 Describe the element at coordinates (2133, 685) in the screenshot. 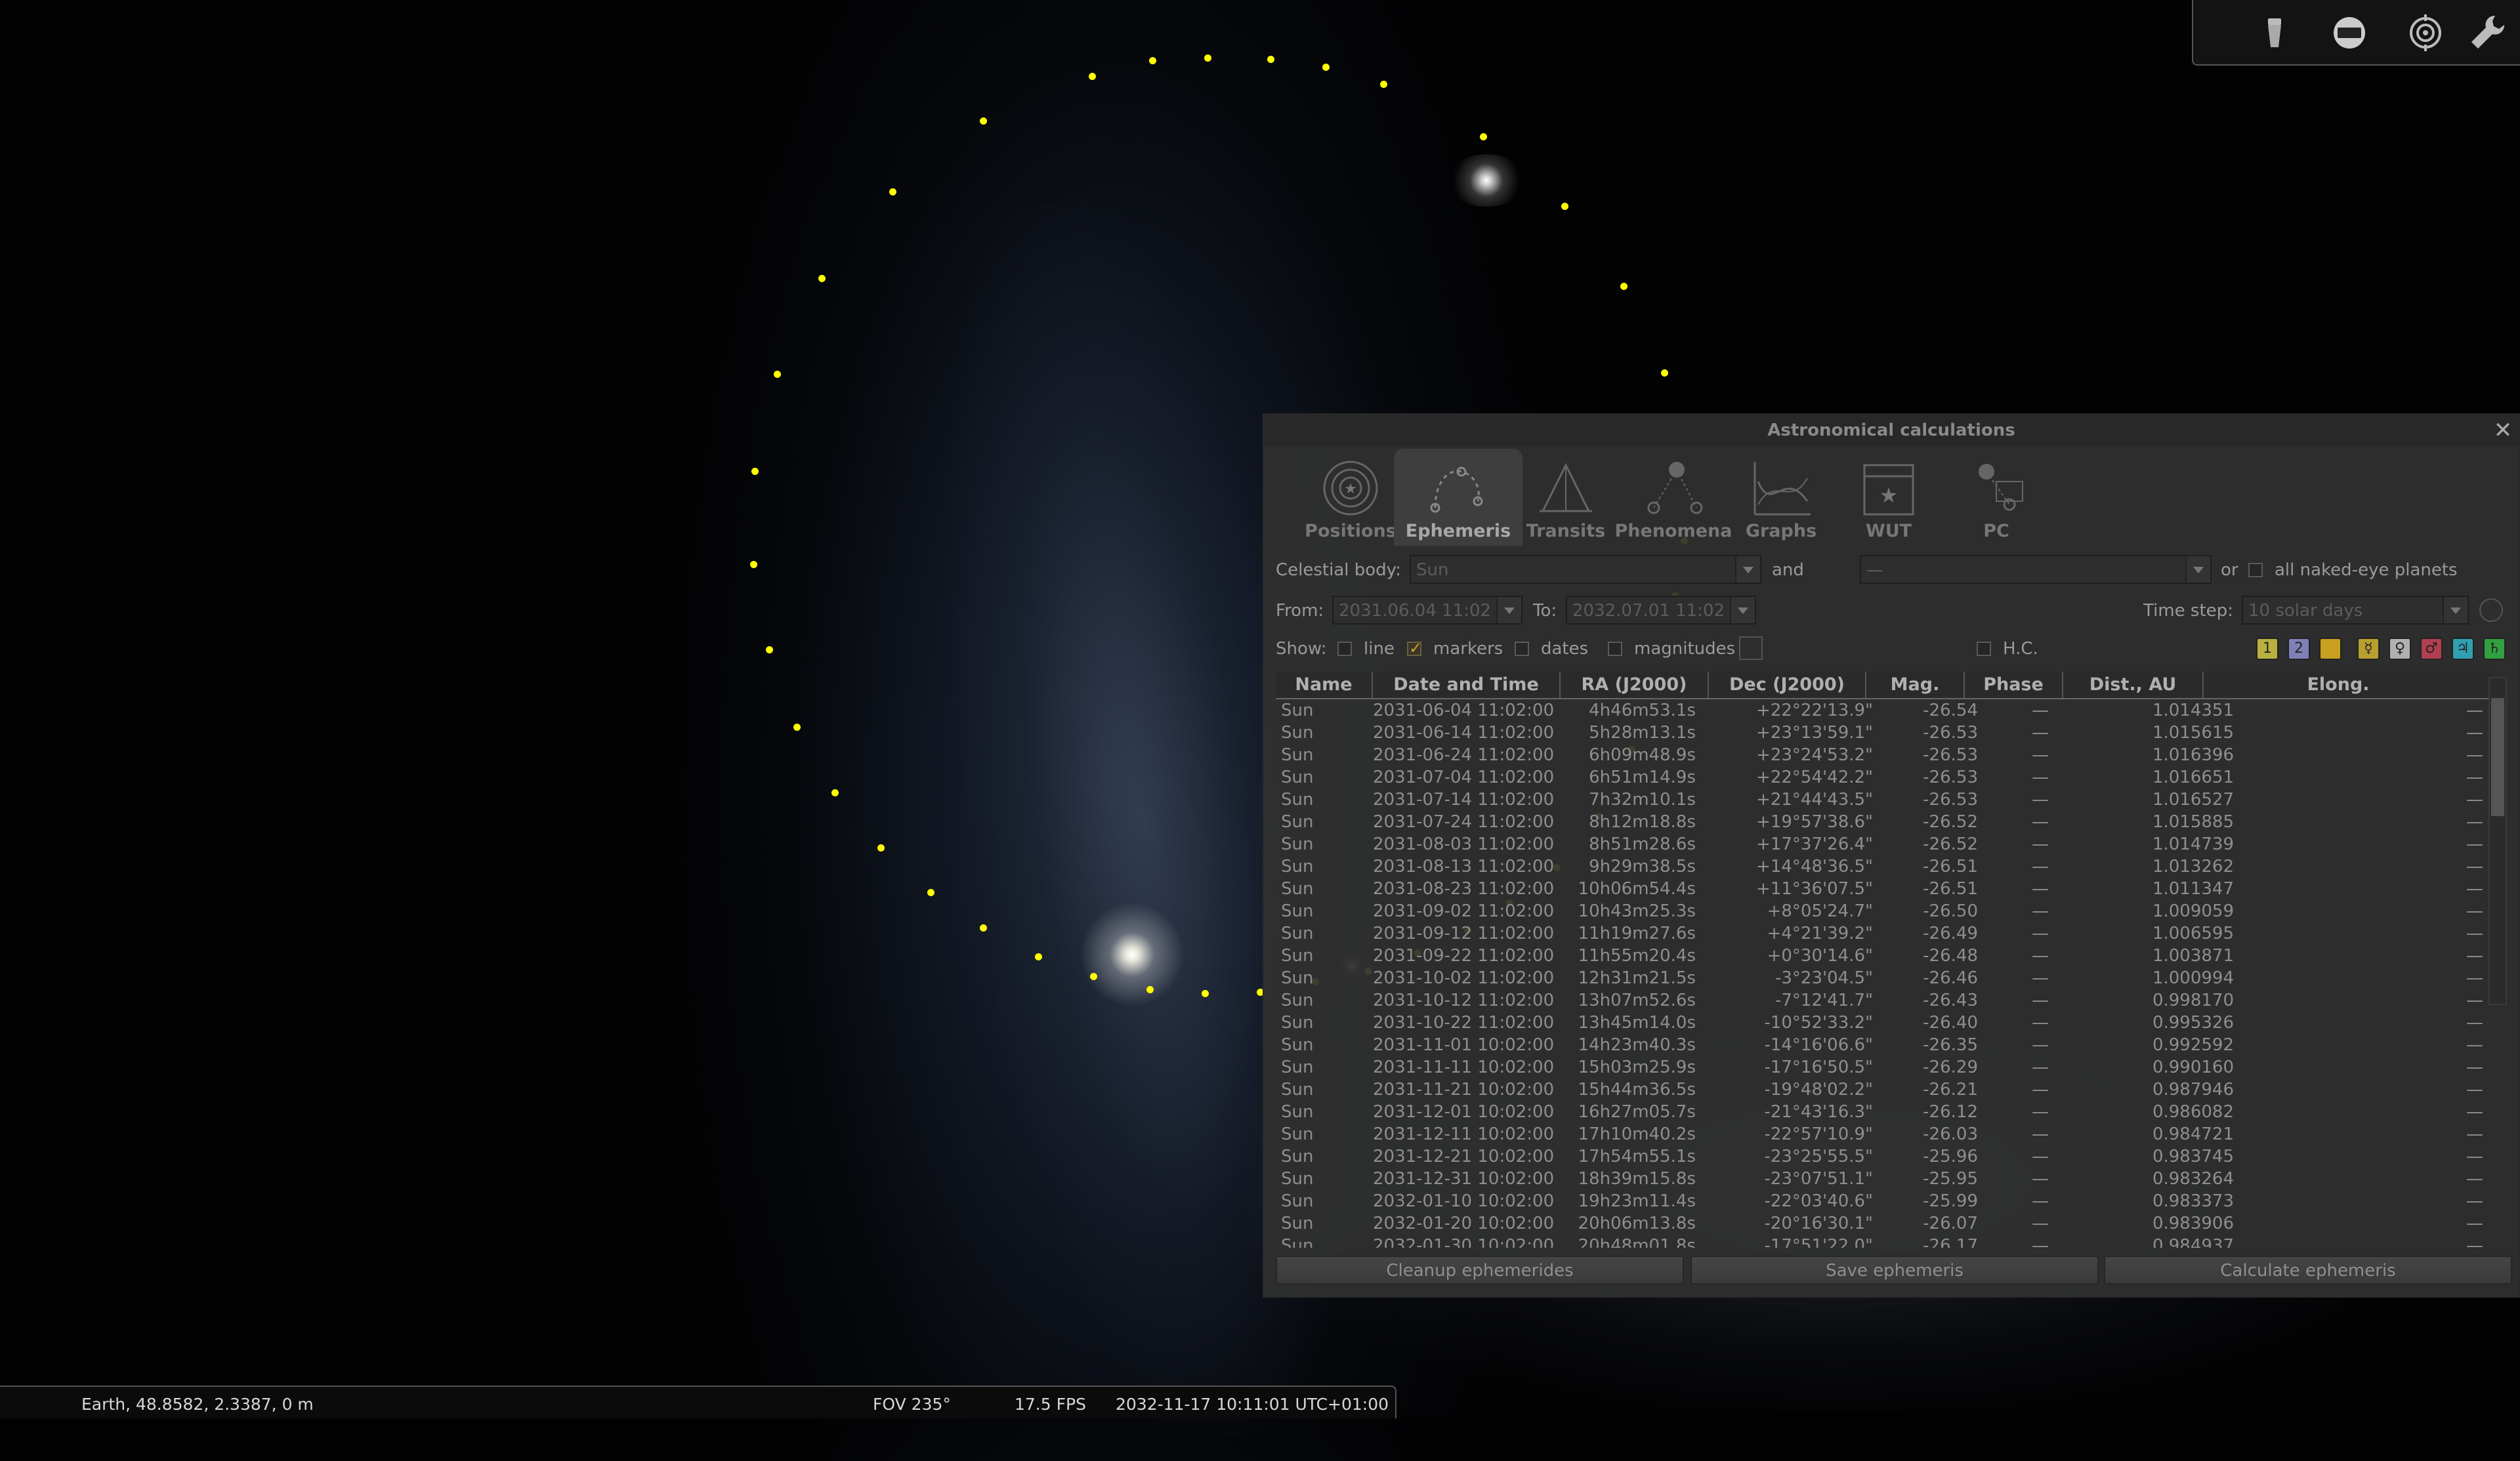

I see `col-dist: Dist., AU` at that location.